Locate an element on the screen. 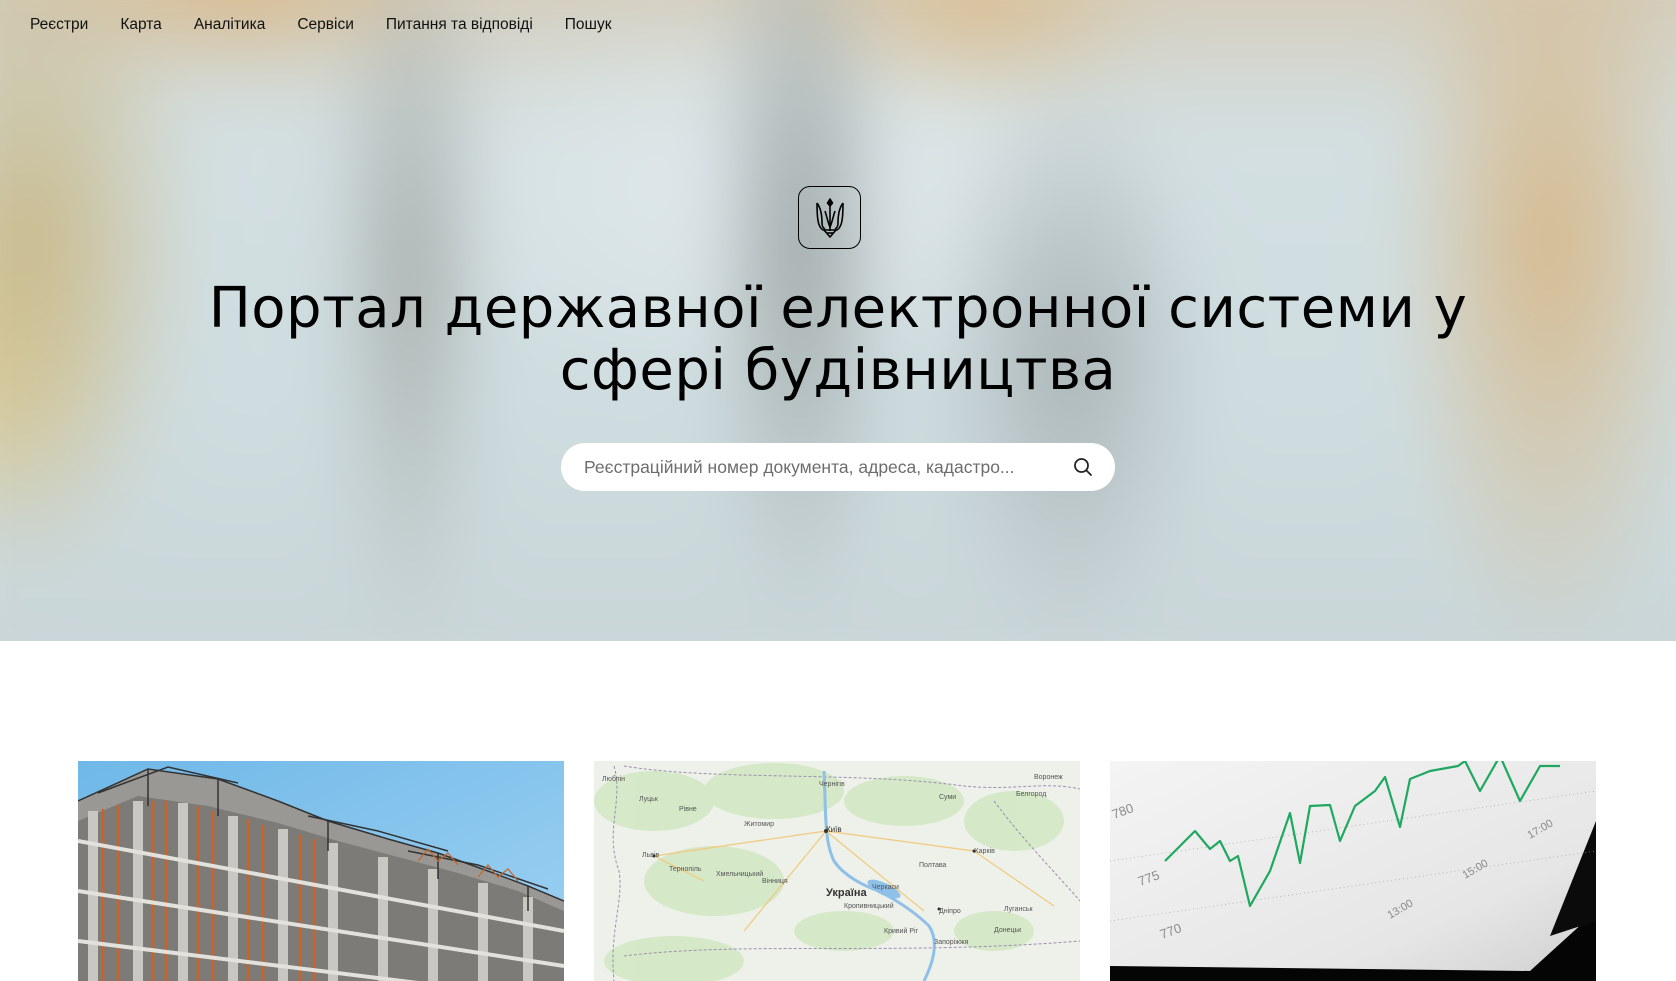  svg-text: Люблін is located at coordinates (613, 779).